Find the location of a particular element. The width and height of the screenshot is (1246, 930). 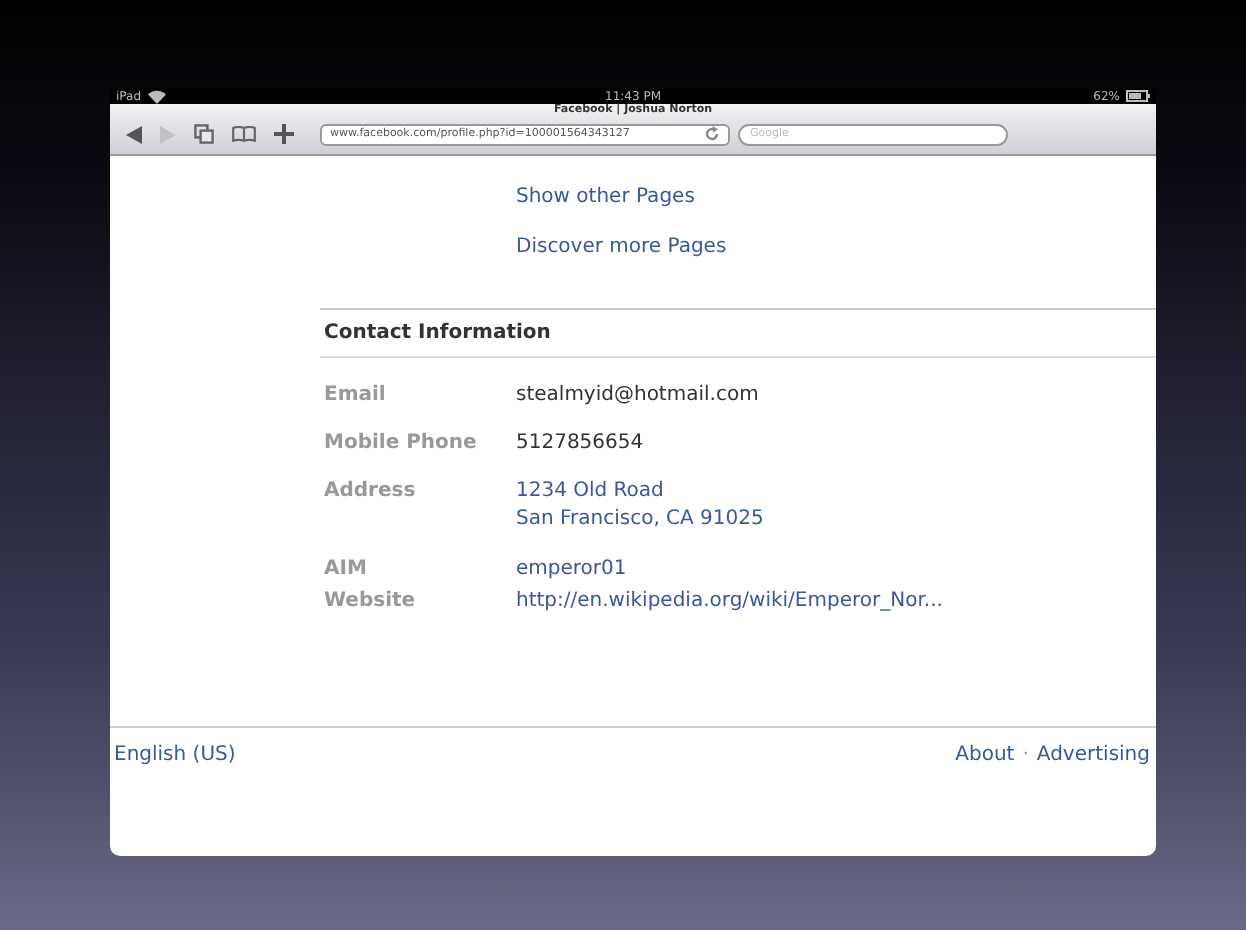

page-link: Discover more Pages is located at coordinates (836, 247).